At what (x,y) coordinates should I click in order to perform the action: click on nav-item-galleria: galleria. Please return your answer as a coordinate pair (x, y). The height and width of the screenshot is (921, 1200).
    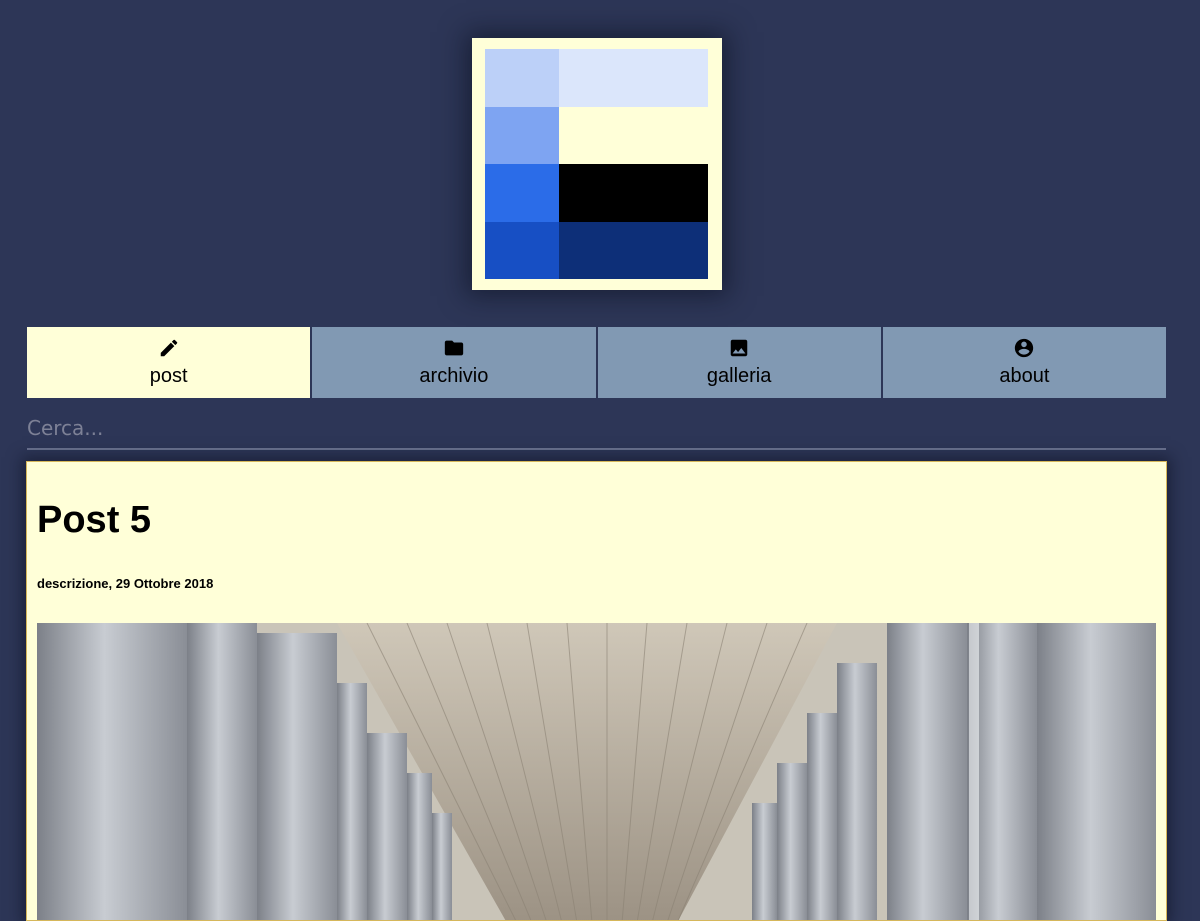
    Looking at the image, I should click on (738, 362).